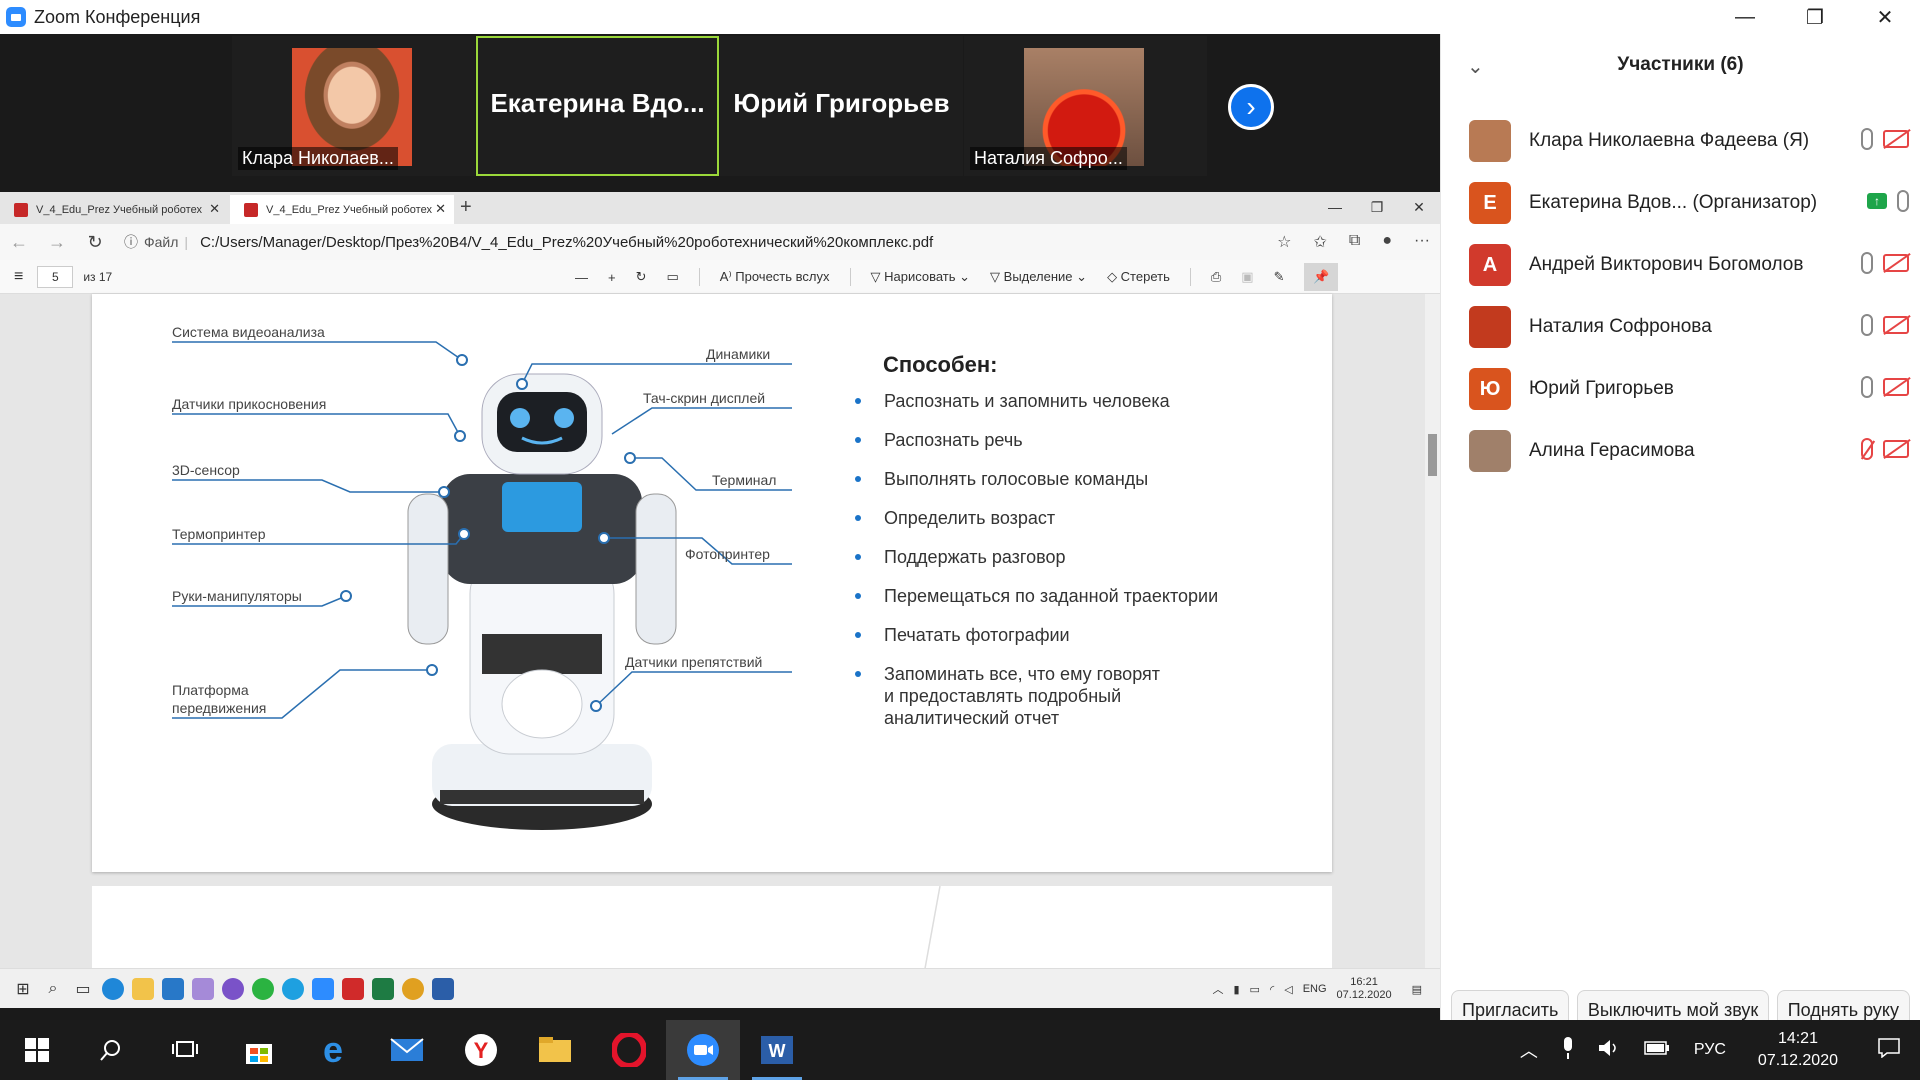 The height and width of the screenshot is (1080, 1920). Describe the element at coordinates (1216, 277) in the screenshot. I see `print-icon: ⎙` at that location.